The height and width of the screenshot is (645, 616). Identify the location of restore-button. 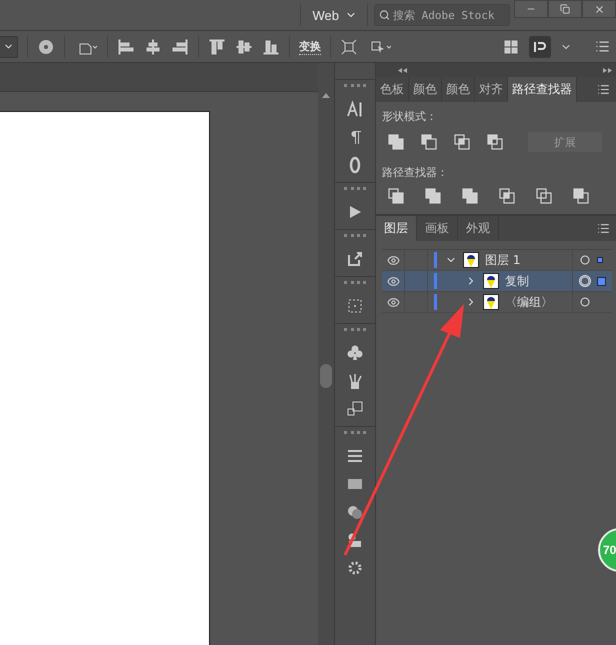
(565, 9).